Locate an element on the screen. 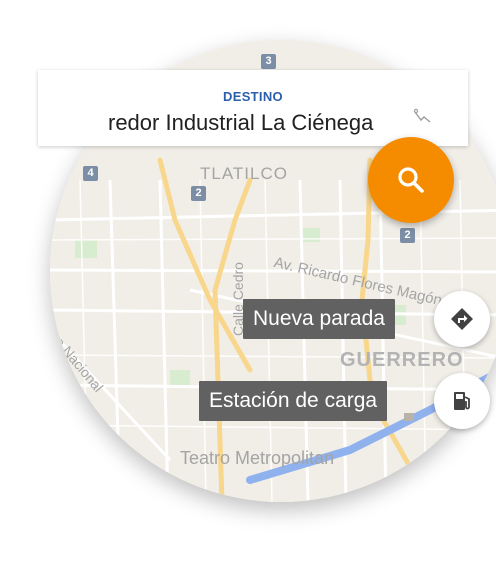  gas-station-button is located at coordinates (462, 401).